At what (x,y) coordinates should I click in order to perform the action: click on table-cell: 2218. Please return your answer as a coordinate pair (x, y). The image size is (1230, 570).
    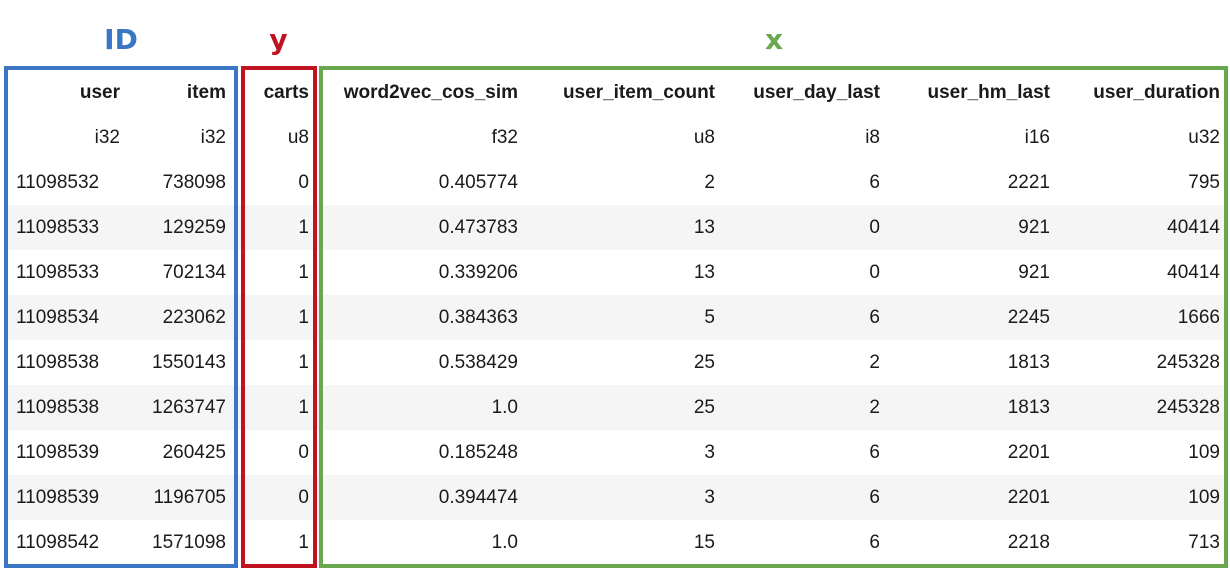
    Looking at the image, I should click on (1028, 542).